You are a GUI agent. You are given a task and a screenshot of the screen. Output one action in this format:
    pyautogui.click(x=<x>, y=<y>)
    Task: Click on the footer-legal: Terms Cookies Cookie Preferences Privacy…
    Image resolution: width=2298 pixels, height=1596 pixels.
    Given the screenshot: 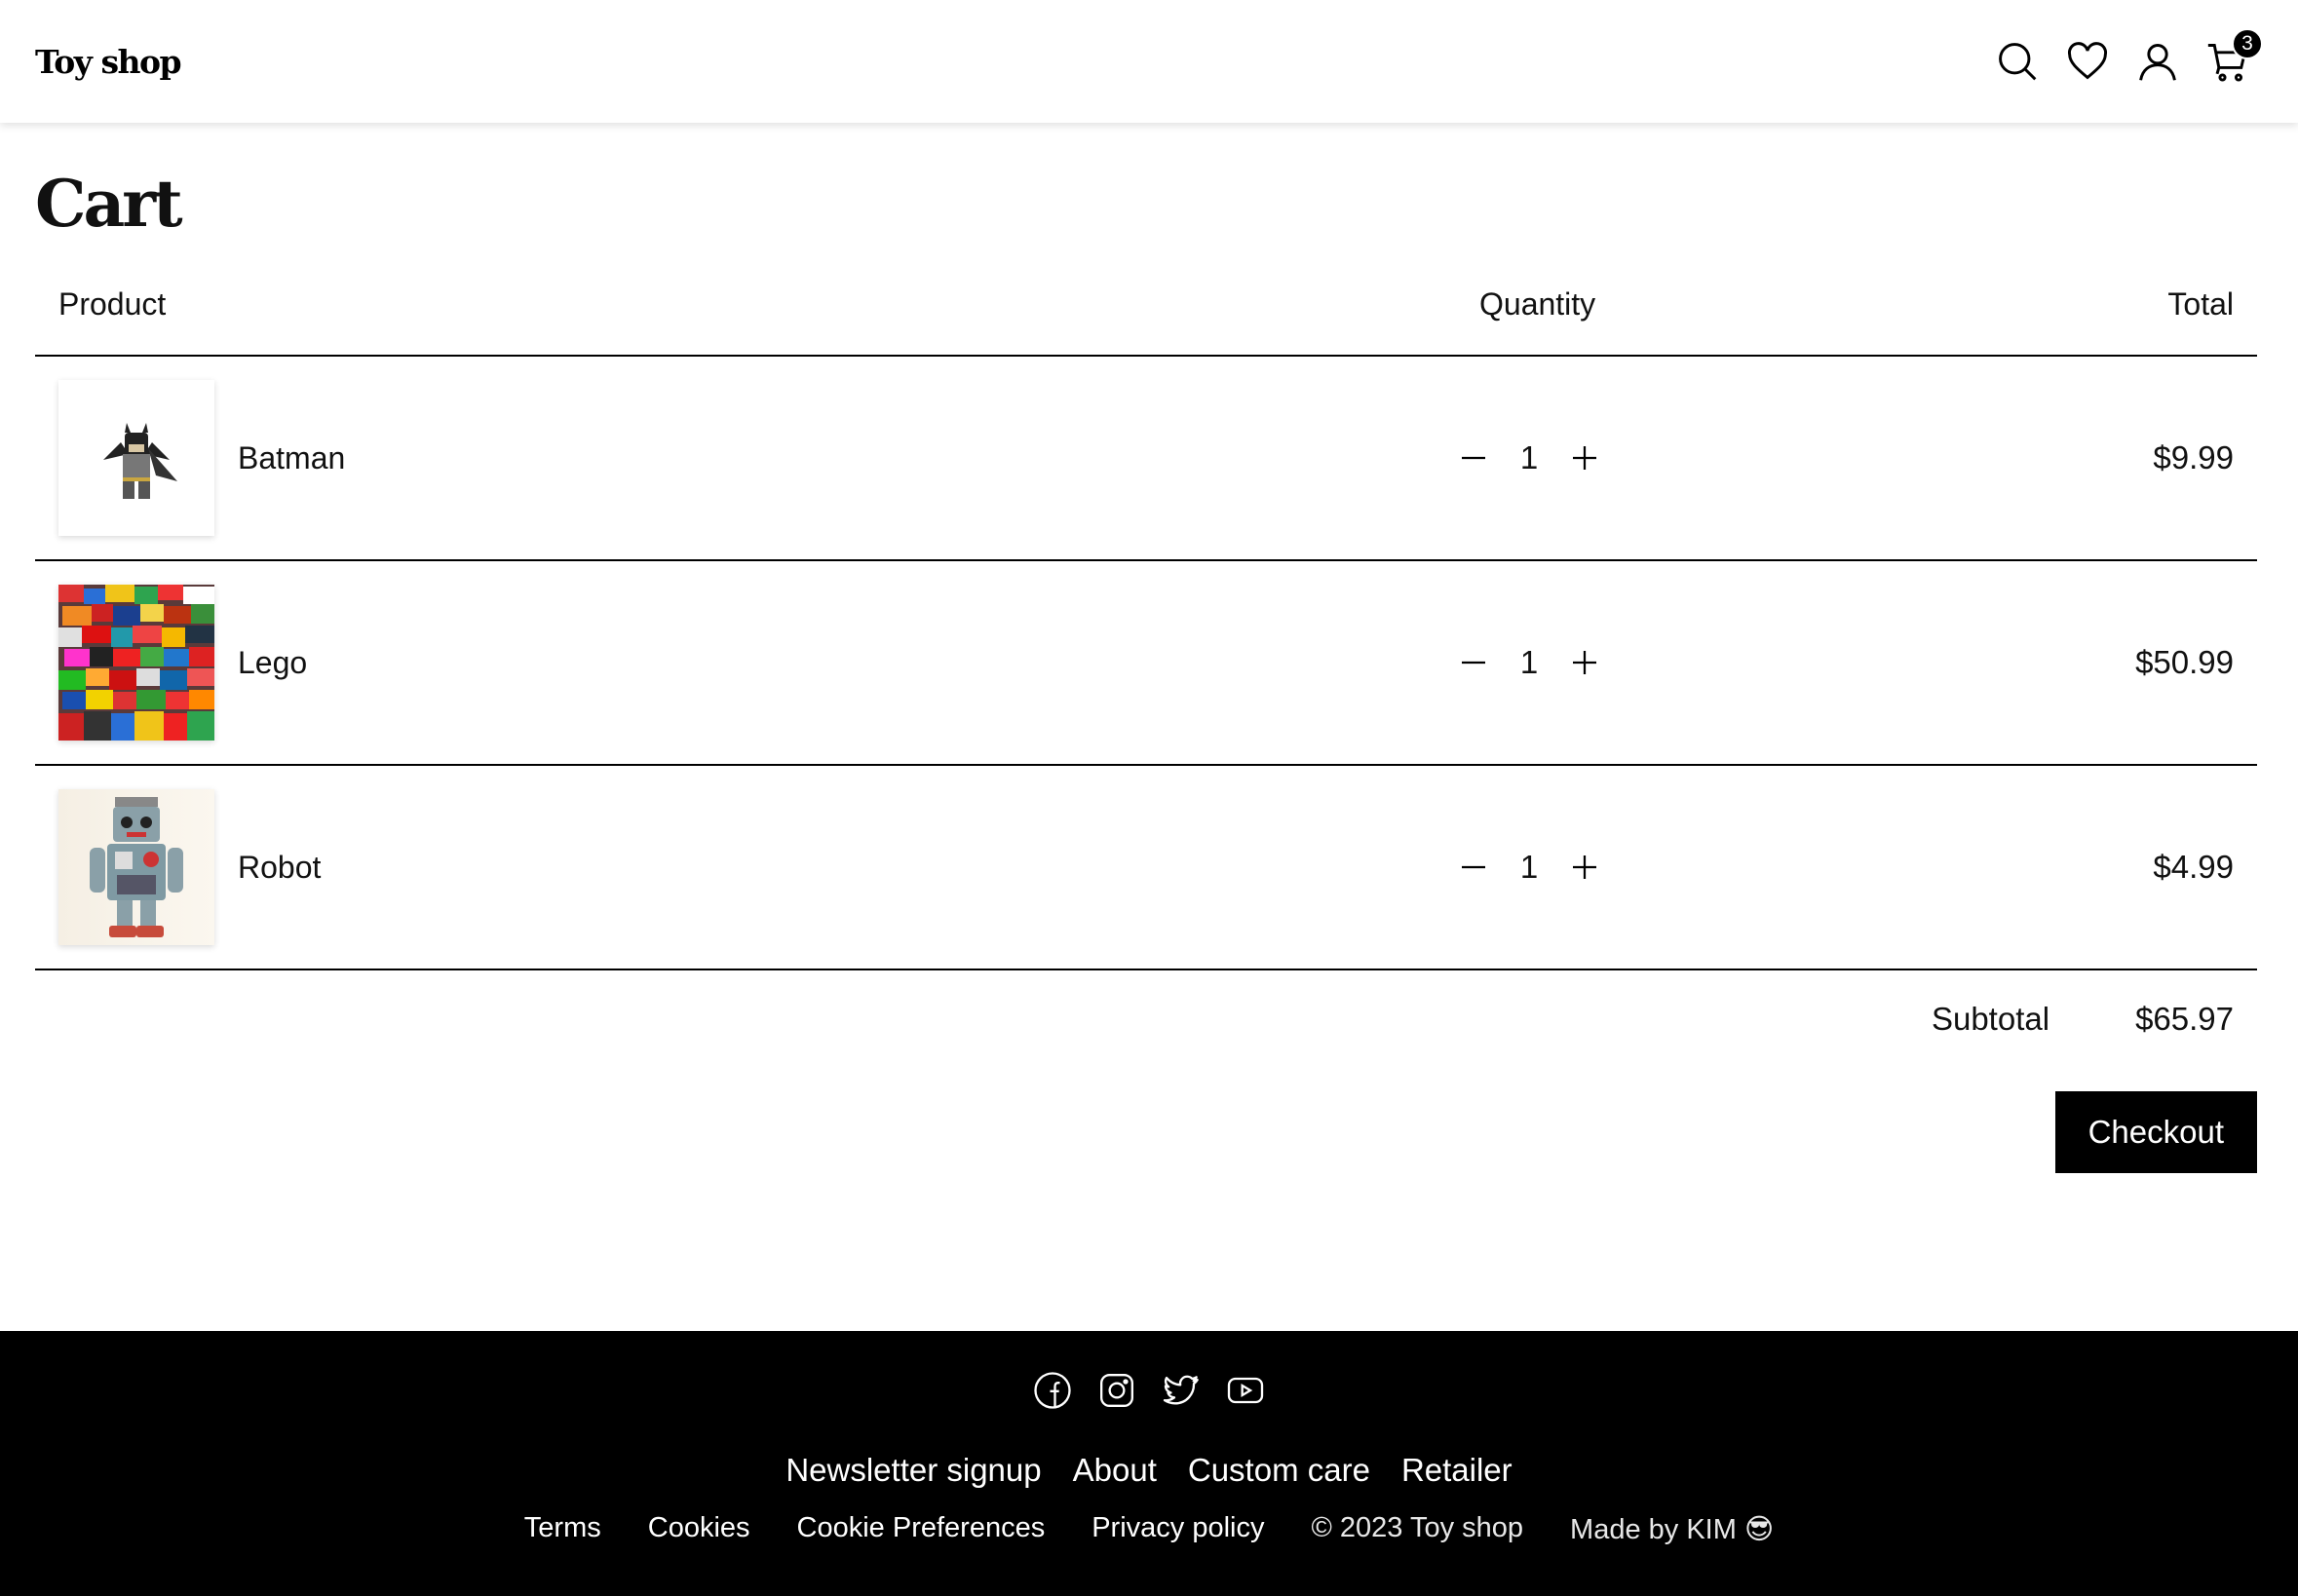 What is the action you would take?
    pyautogui.click(x=1149, y=1529)
    